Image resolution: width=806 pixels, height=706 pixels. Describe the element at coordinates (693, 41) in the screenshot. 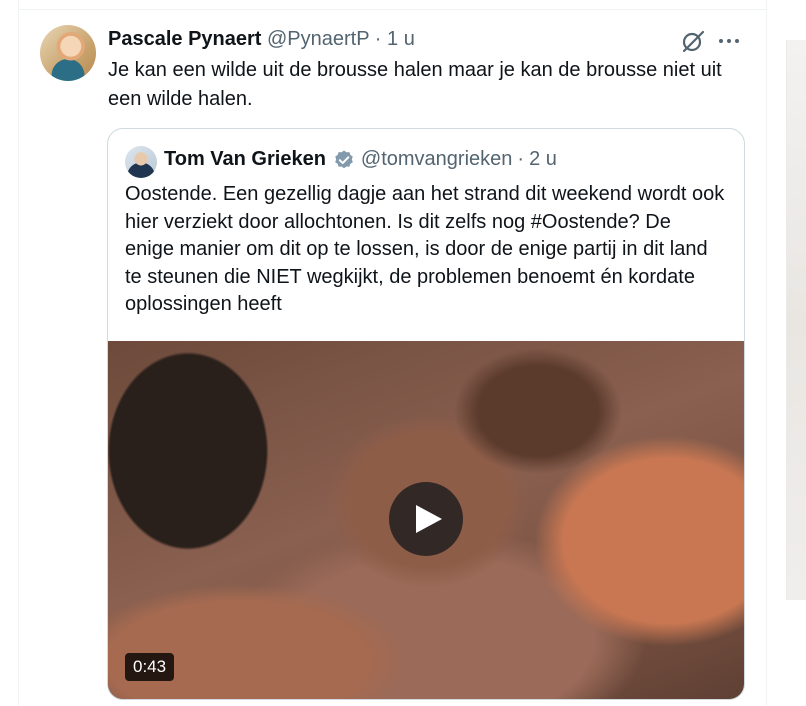

I see `grok-icon` at that location.